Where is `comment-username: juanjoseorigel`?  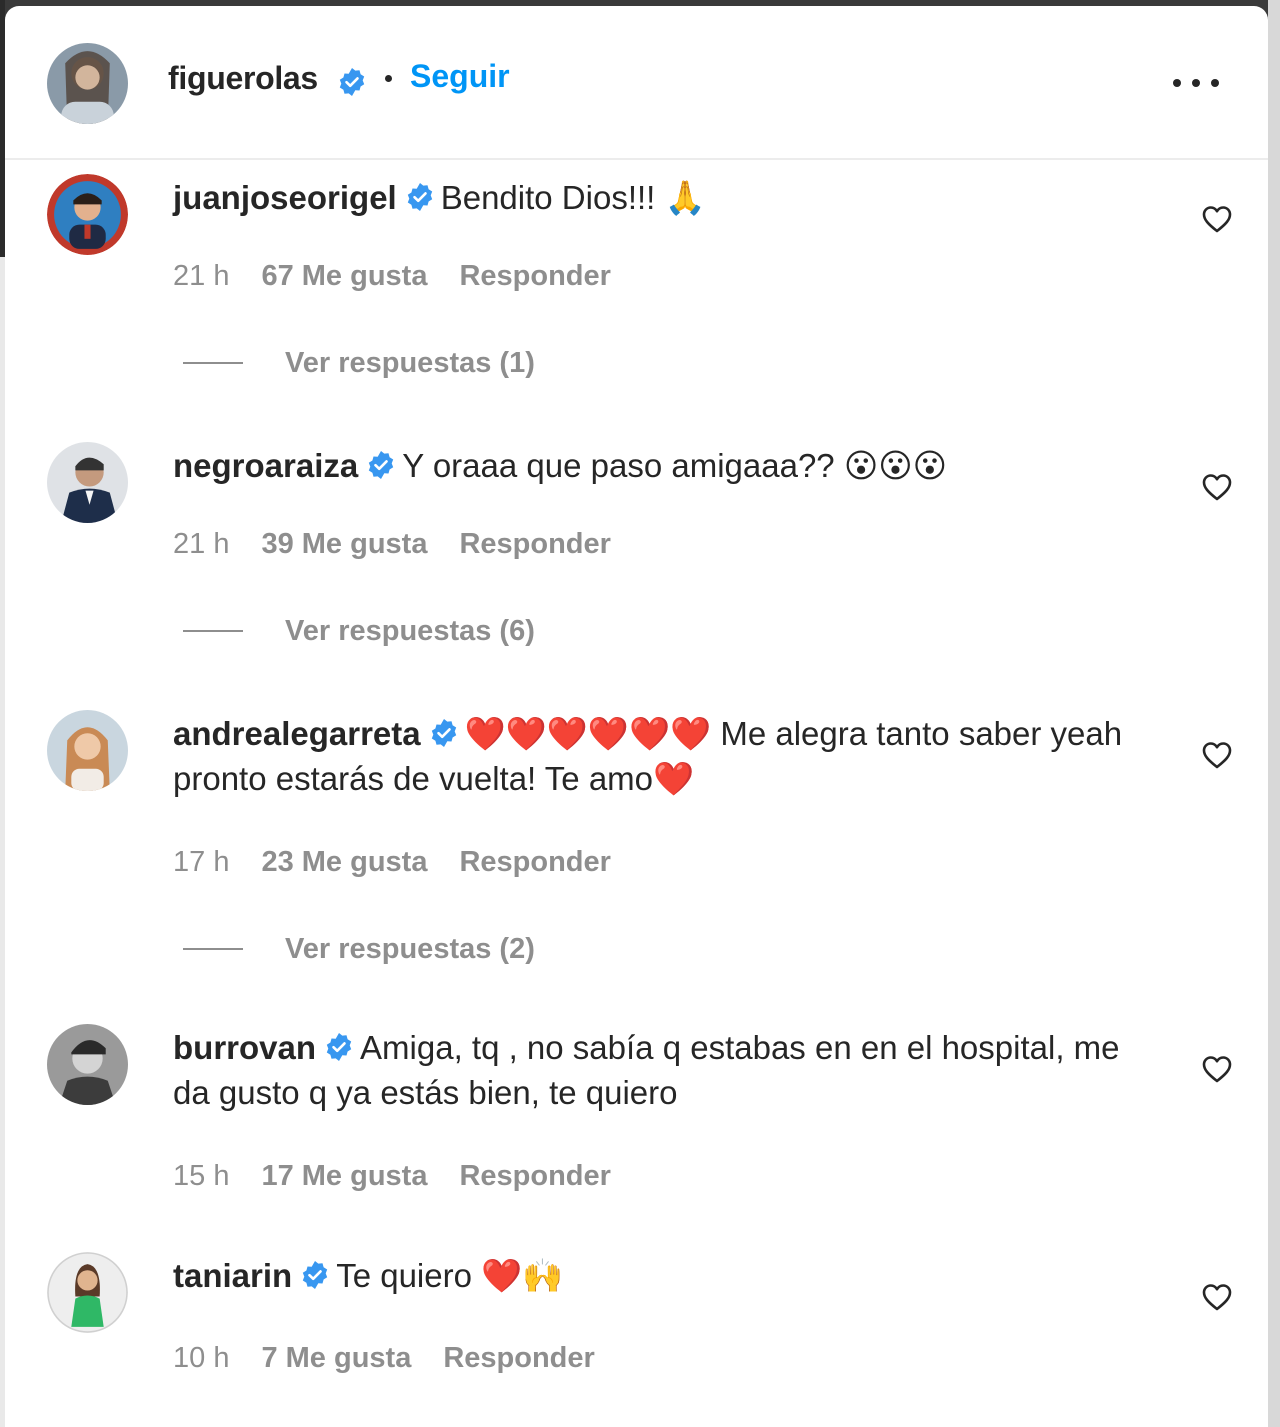
comment-username: juanjoseorigel is located at coordinates (285, 197).